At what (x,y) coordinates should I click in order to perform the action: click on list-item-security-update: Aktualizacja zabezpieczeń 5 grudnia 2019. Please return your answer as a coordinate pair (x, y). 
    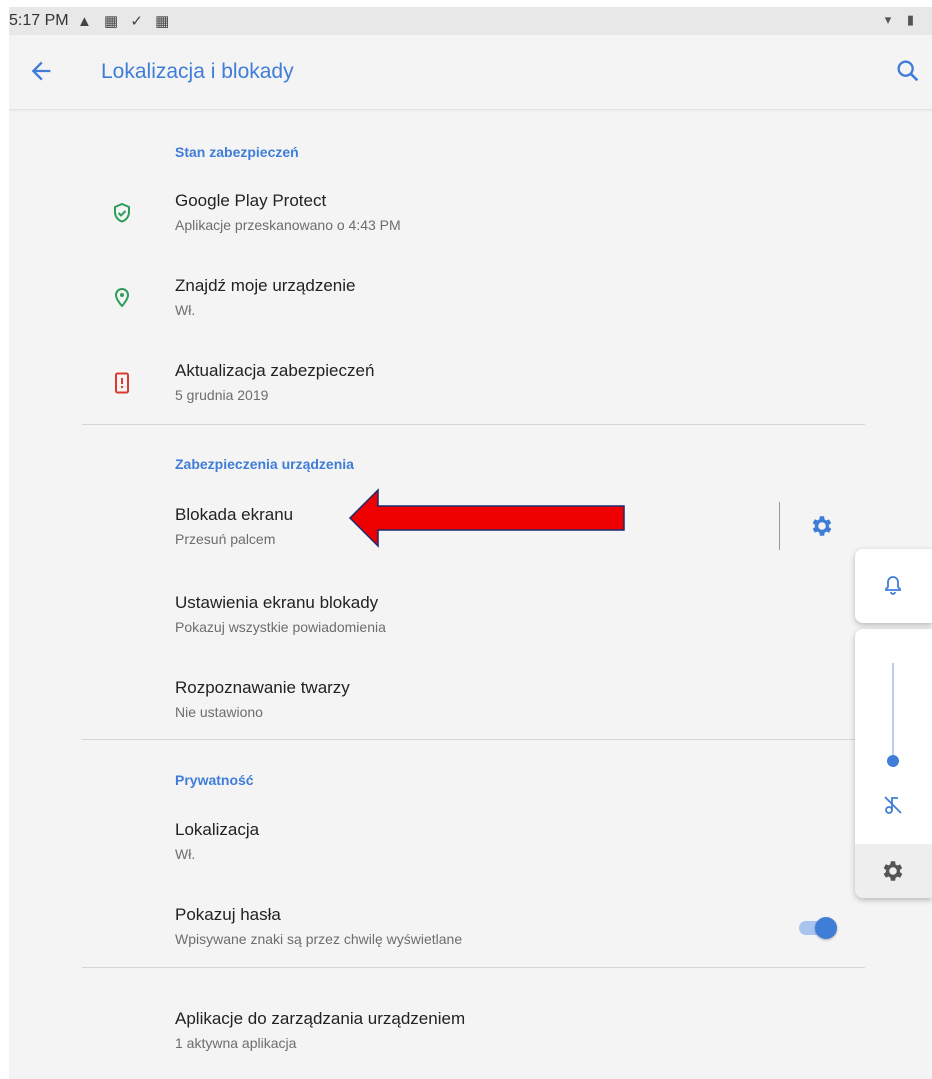
    Looking at the image, I should click on (470, 384).